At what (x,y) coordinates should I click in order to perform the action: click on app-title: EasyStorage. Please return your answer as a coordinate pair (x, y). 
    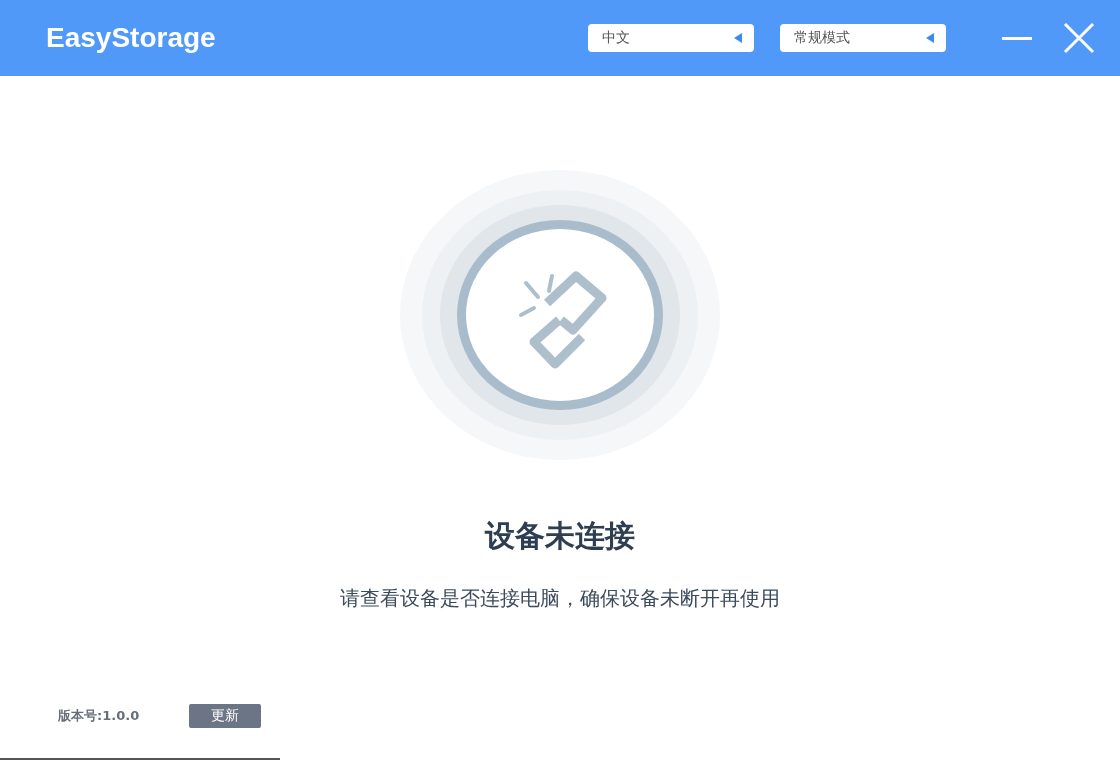
    Looking at the image, I should click on (131, 38).